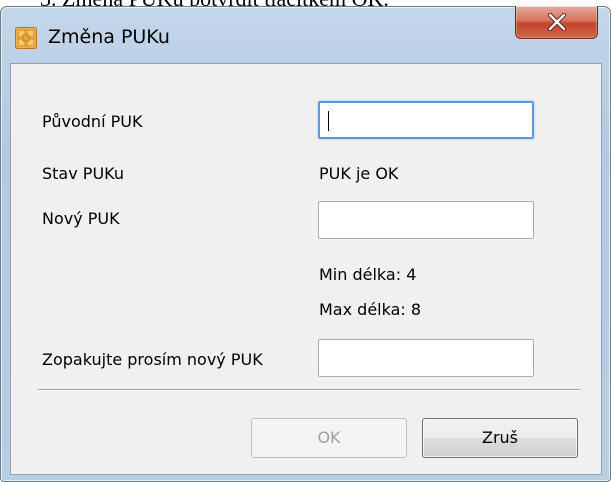 The height and width of the screenshot is (483, 611). I want to click on original-puk-label: Původní PUK, so click(92, 121).